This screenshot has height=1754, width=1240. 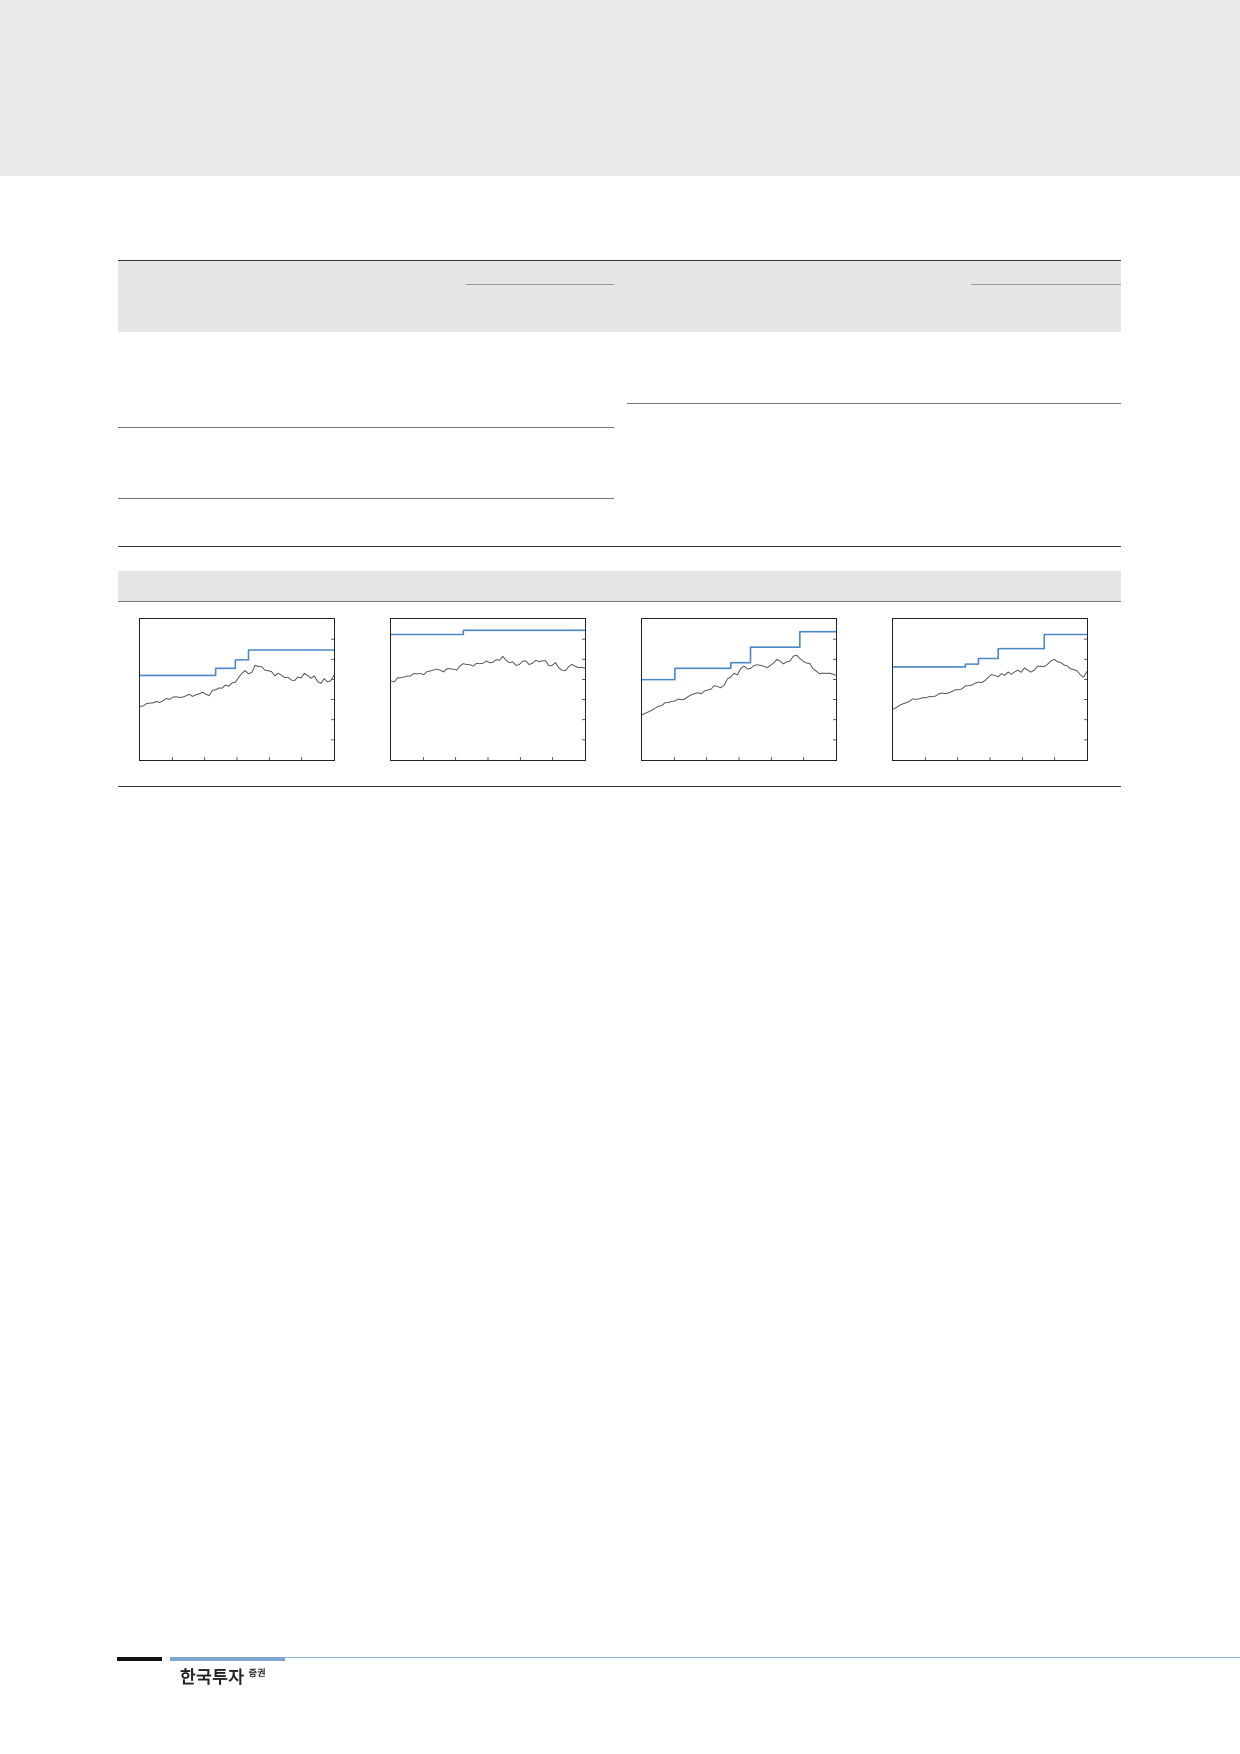 What do you see at coordinates (619, 786) in the screenshot?
I see `chart-section-bottom-rule` at bounding box center [619, 786].